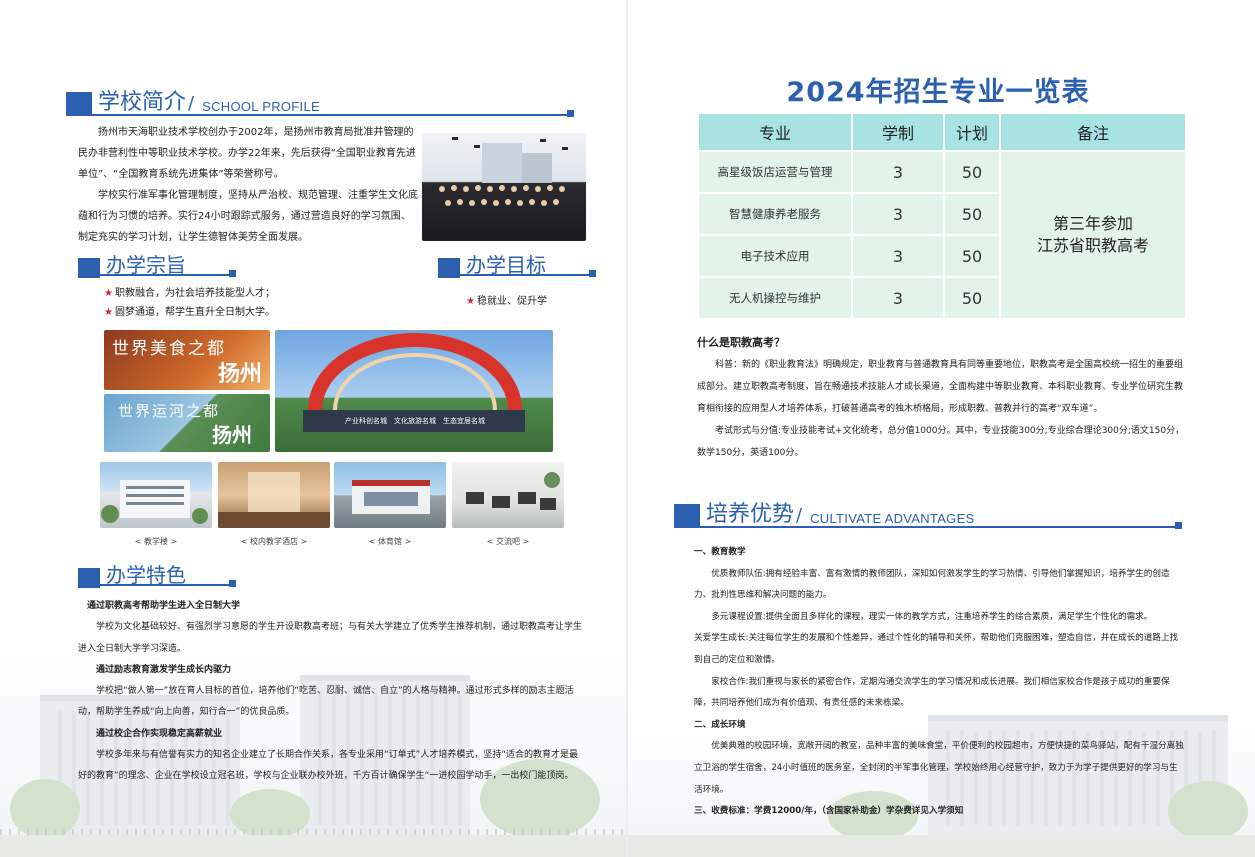 The image size is (1255, 857). I want to click on advantages-title: 培养优势, so click(750, 514).